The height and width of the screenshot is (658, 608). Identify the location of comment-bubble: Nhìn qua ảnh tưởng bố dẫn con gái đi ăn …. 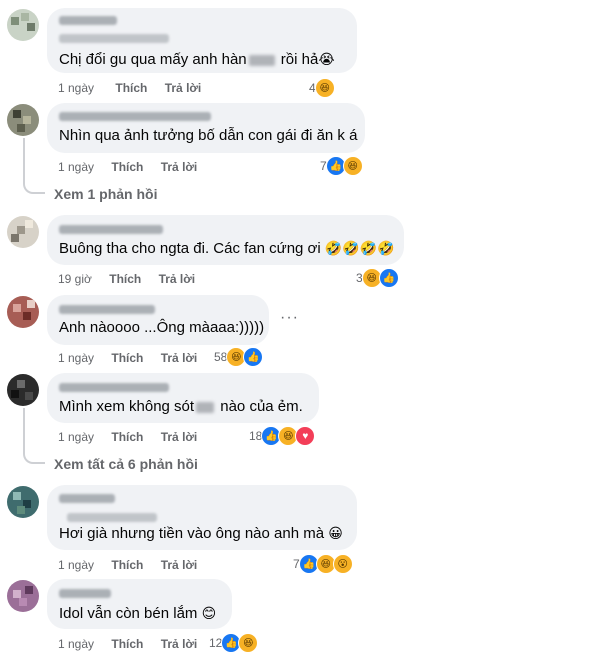
(206, 128).